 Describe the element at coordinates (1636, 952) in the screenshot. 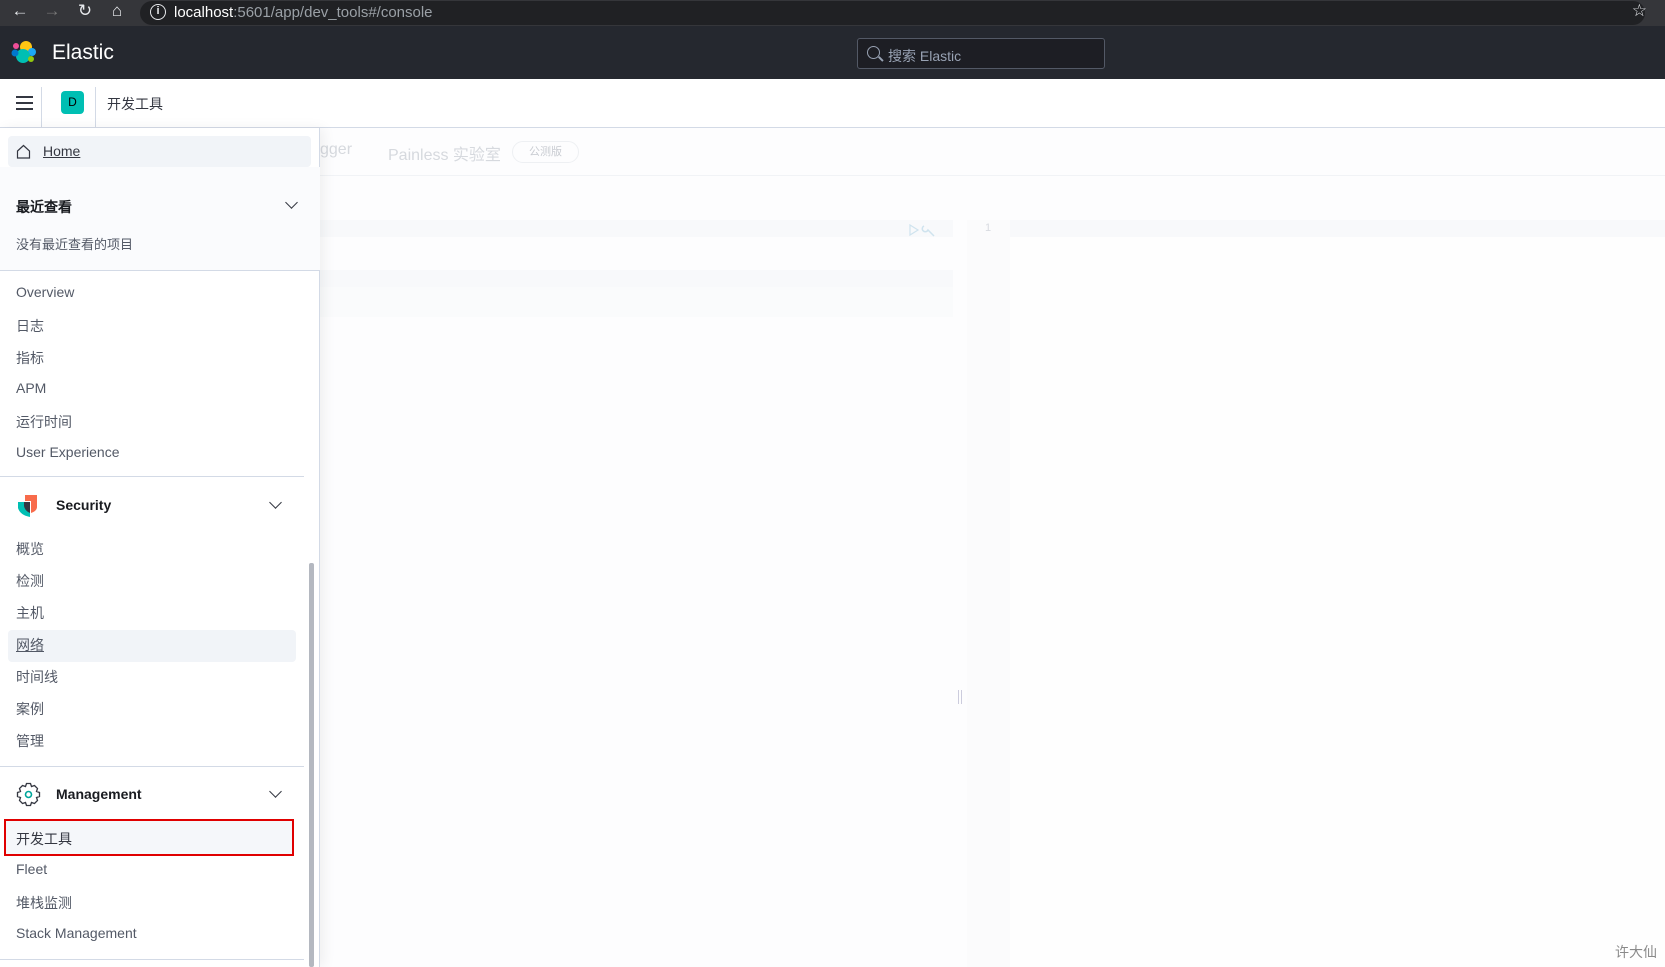

I see `watermark: 许大仙` at that location.